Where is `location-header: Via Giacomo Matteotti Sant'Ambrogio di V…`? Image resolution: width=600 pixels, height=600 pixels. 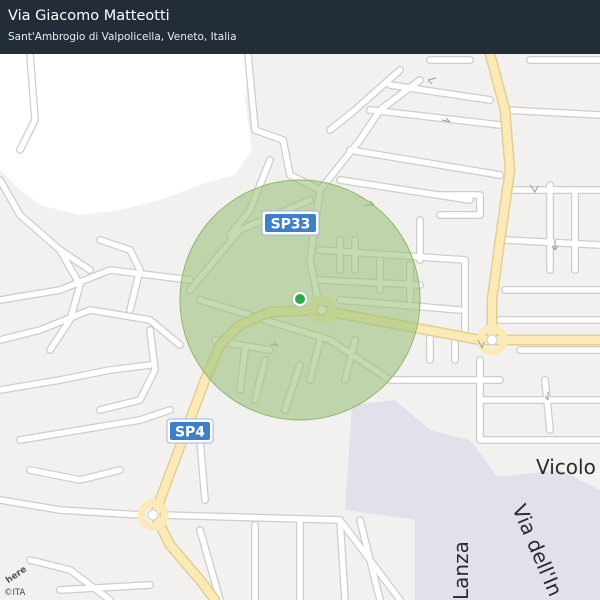
location-header: Via Giacomo Matteotti Sant'Ambrogio di V… is located at coordinates (300, 27).